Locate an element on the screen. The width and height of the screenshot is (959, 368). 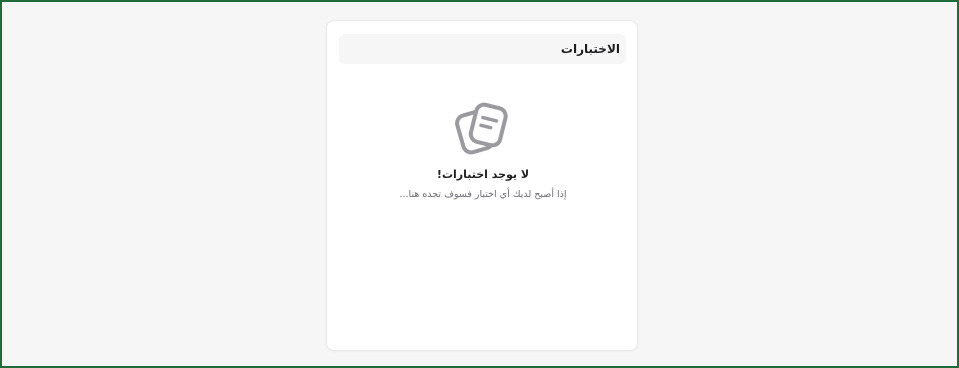
panel-header: الاختبارات is located at coordinates (482, 49).